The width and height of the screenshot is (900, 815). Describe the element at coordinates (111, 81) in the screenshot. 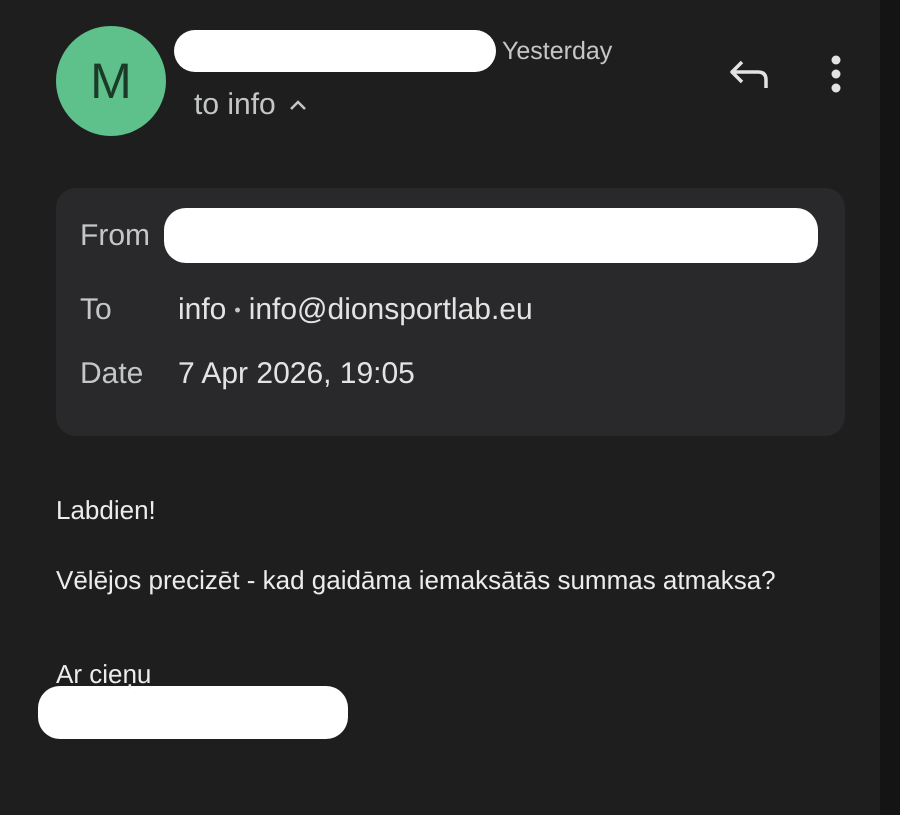

I see `sender-avatar: M` at that location.